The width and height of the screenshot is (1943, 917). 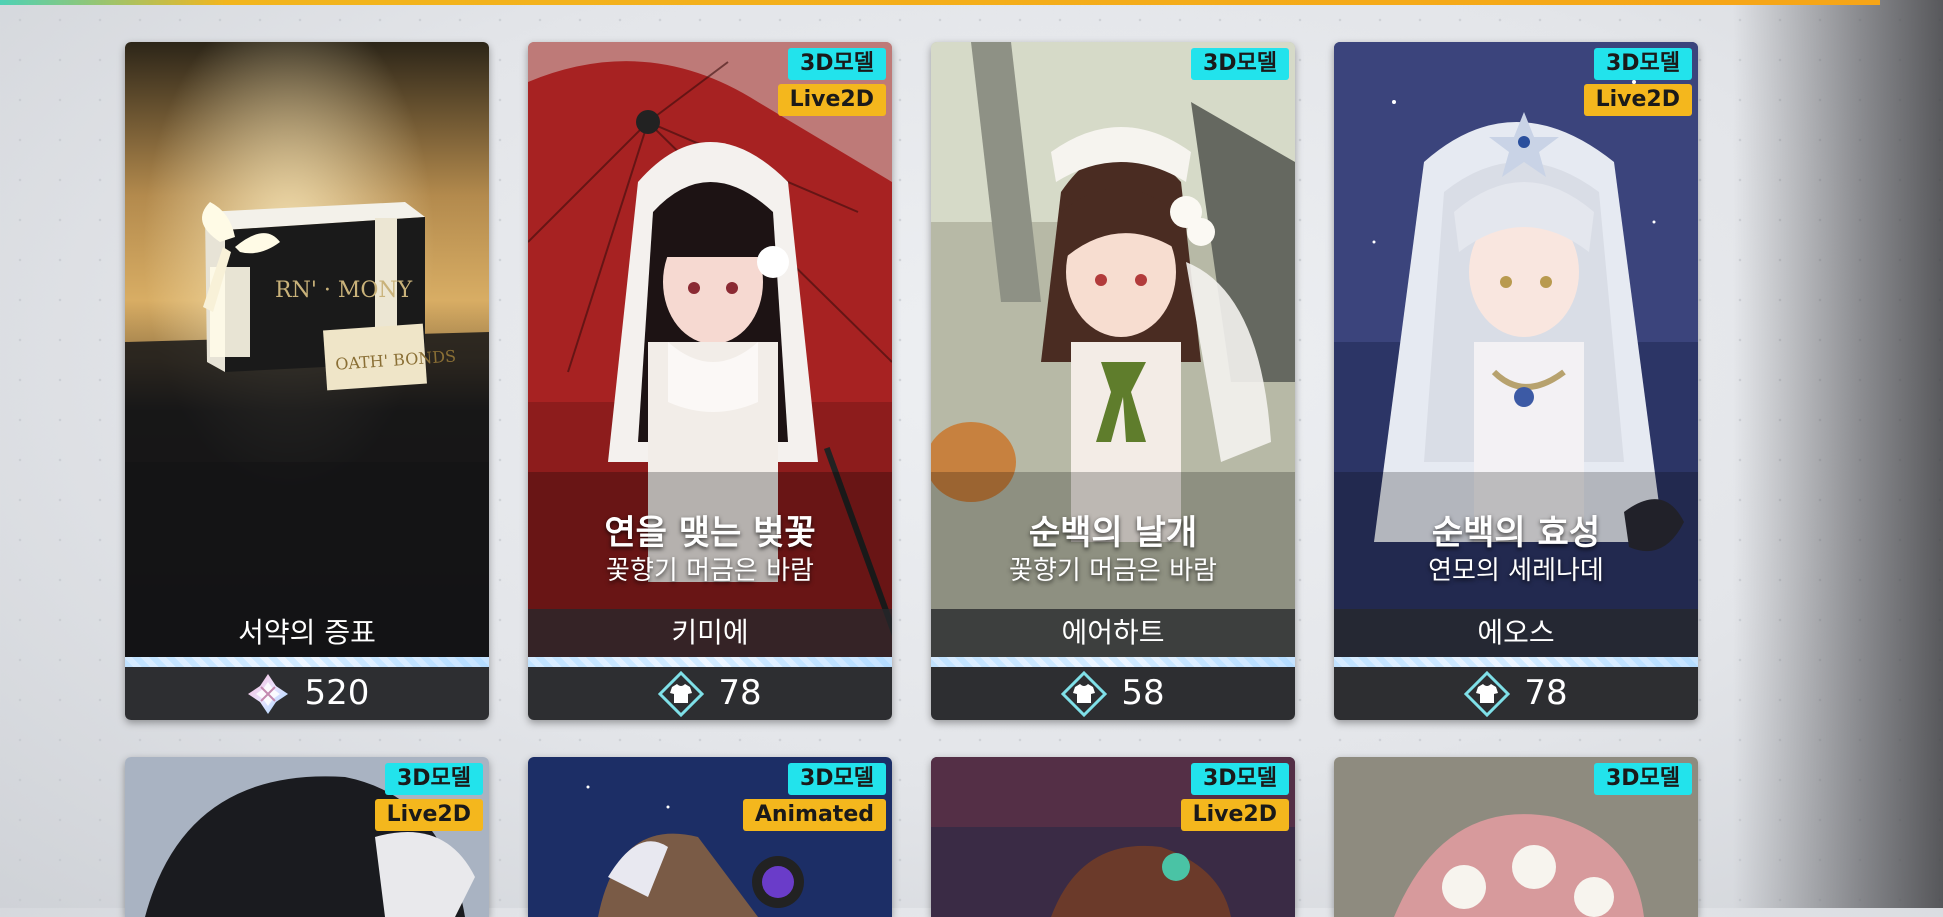 I want to click on price-bar: 58, so click(x=1113, y=693).